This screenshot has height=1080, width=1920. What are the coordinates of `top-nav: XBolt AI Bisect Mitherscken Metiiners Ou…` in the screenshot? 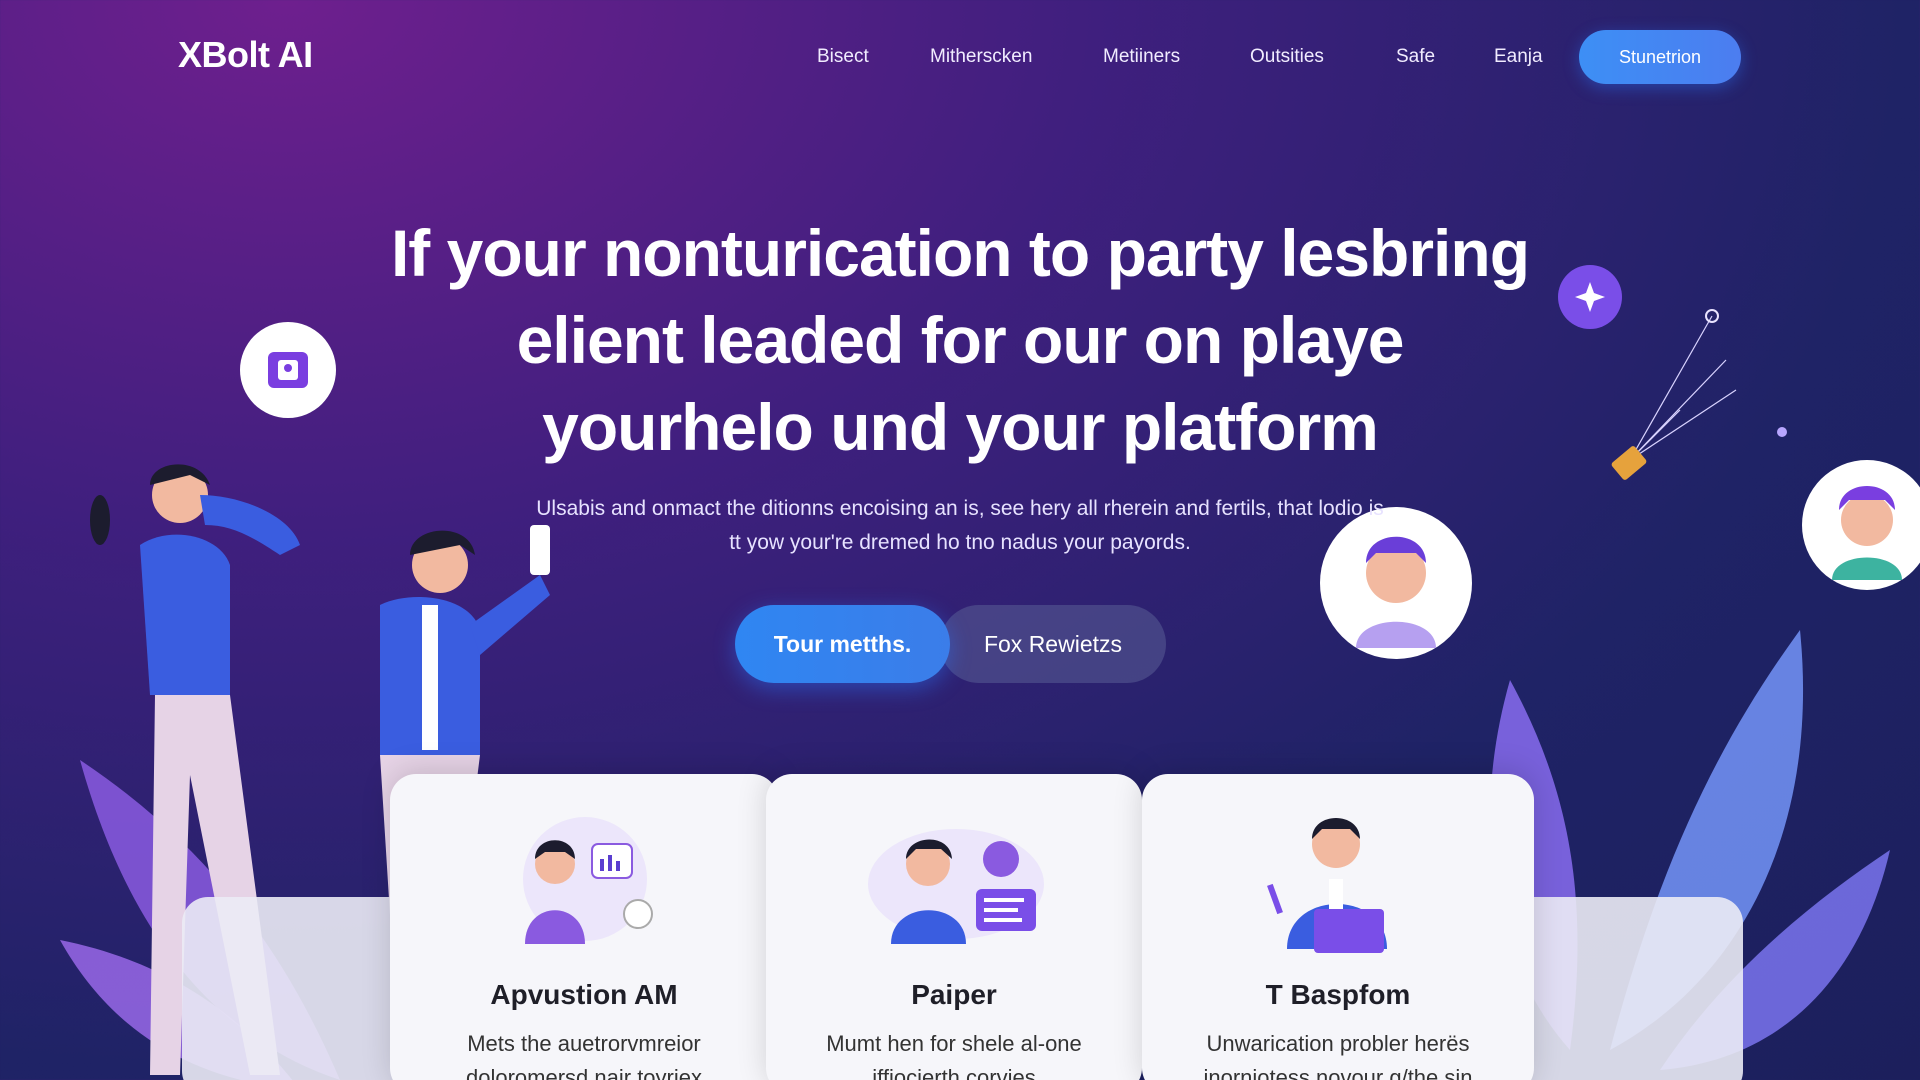 It's located at (960, 56).